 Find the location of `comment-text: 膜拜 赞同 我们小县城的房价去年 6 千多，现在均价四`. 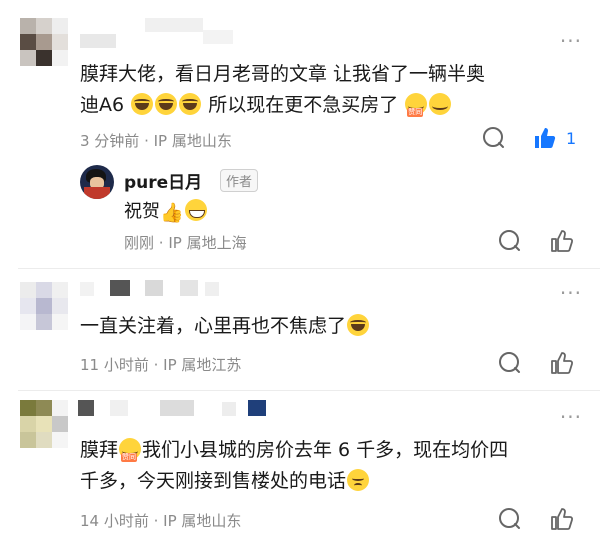

comment-text: 膜拜 赞同 我们小县城的房价去年 6 千多，现在均价四 is located at coordinates (294, 450).